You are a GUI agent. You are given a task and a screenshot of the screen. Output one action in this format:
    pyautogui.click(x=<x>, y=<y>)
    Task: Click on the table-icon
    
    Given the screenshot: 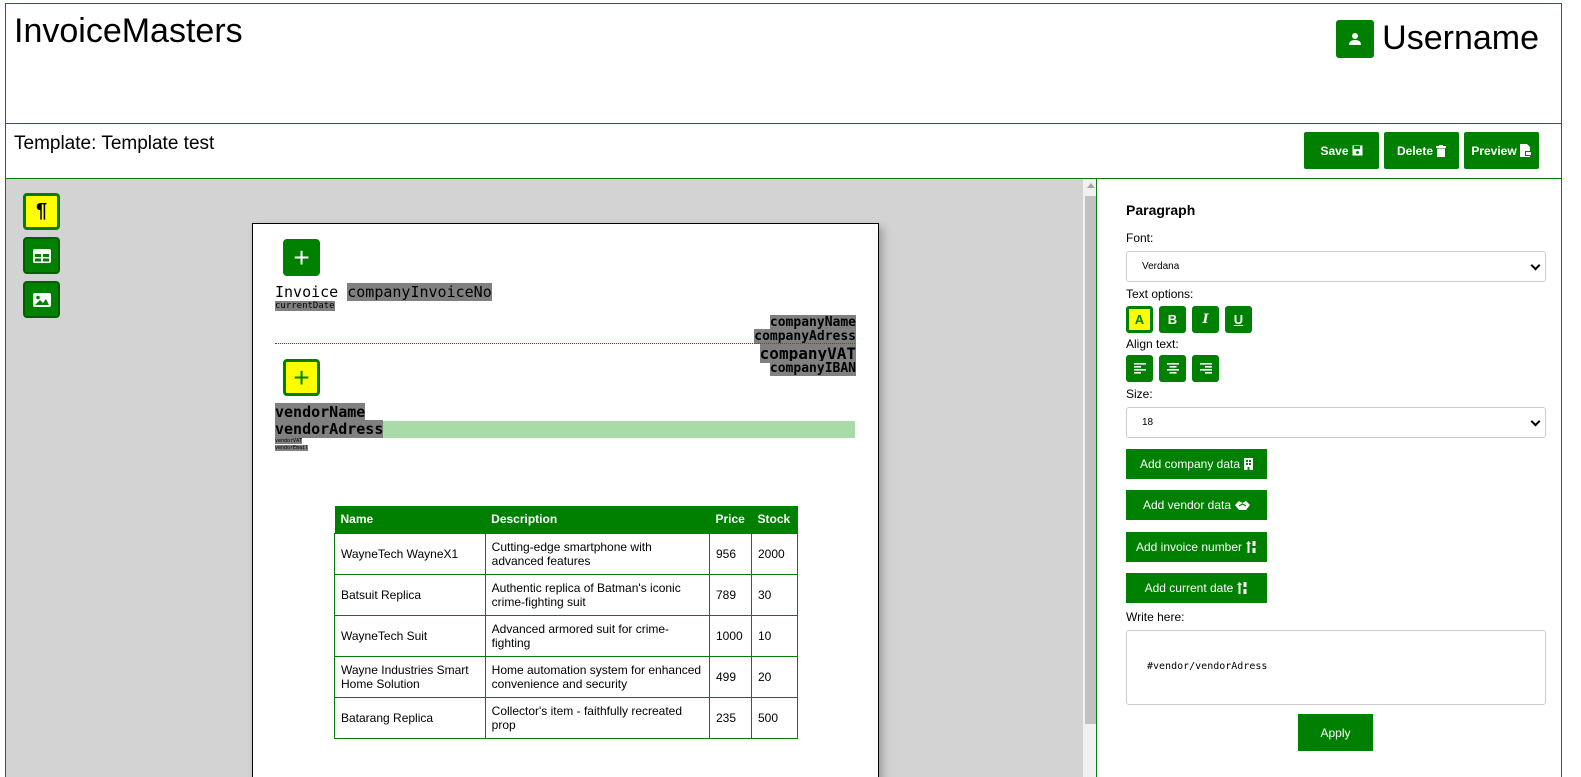 What is the action you would take?
    pyautogui.click(x=41, y=255)
    